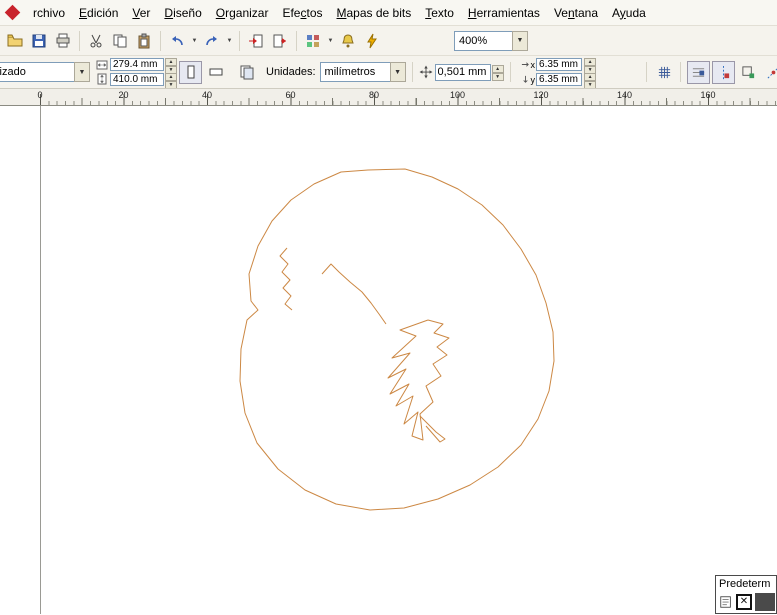 The image size is (777, 615). I want to click on paper-width-spinner: ▲ ▼, so click(171, 65).